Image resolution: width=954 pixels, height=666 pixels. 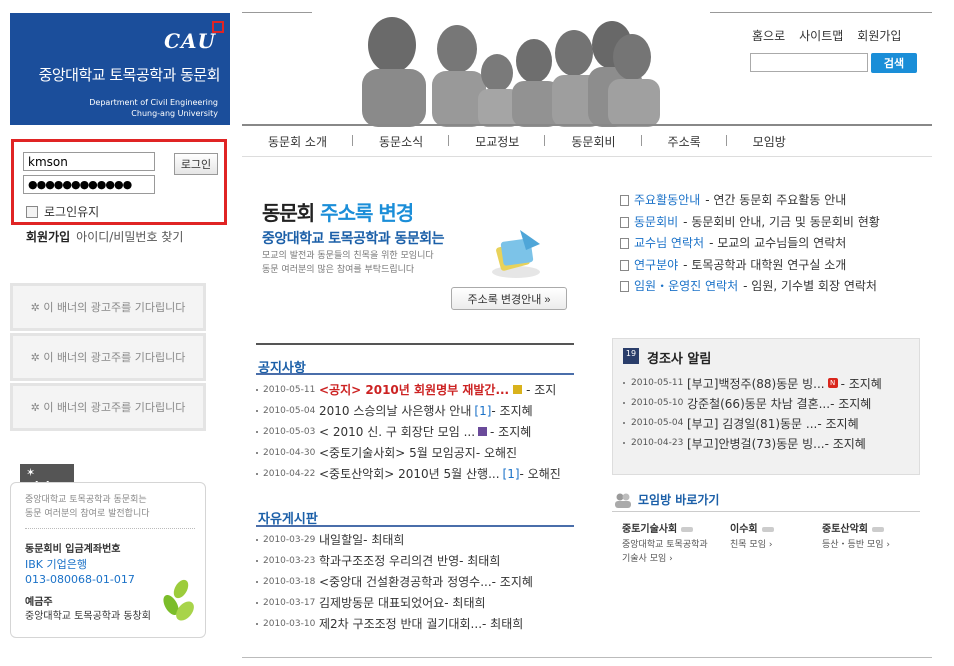 I want to click on list-item: 2010-05-11 [부고]백정주(88)동문 빙... N - 조지혜, so click(x=752, y=383).